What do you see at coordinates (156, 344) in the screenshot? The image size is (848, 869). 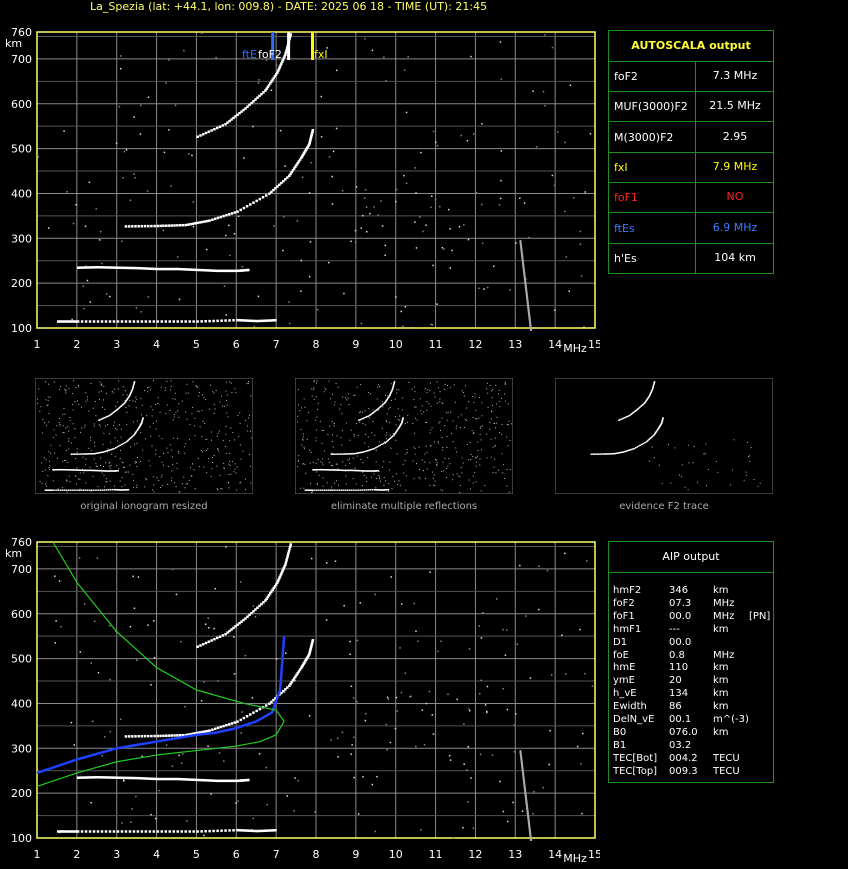 I see `x-tick-label: 4` at bounding box center [156, 344].